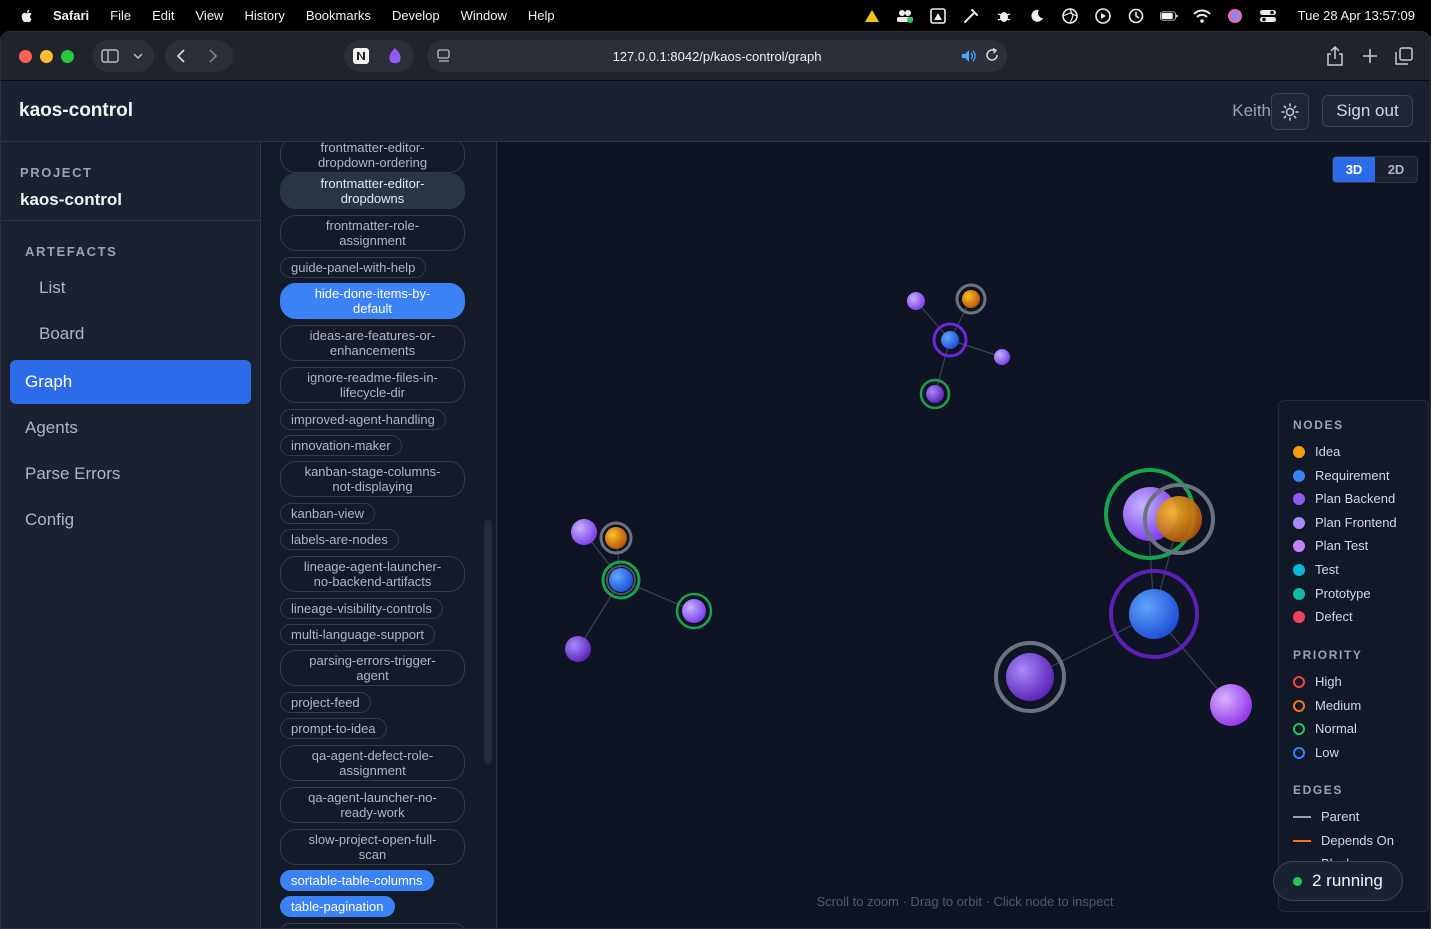 This screenshot has width=1431, height=929. Describe the element at coordinates (130, 288) in the screenshot. I see `sidebar-item-list: List` at that location.